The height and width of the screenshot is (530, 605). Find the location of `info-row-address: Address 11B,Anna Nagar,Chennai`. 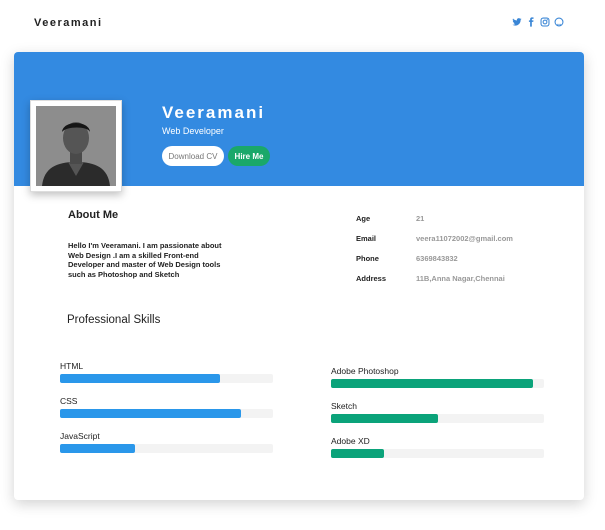

info-row-address: Address 11B,Anna Nagar,Chennai is located at coordinates (456, 278).